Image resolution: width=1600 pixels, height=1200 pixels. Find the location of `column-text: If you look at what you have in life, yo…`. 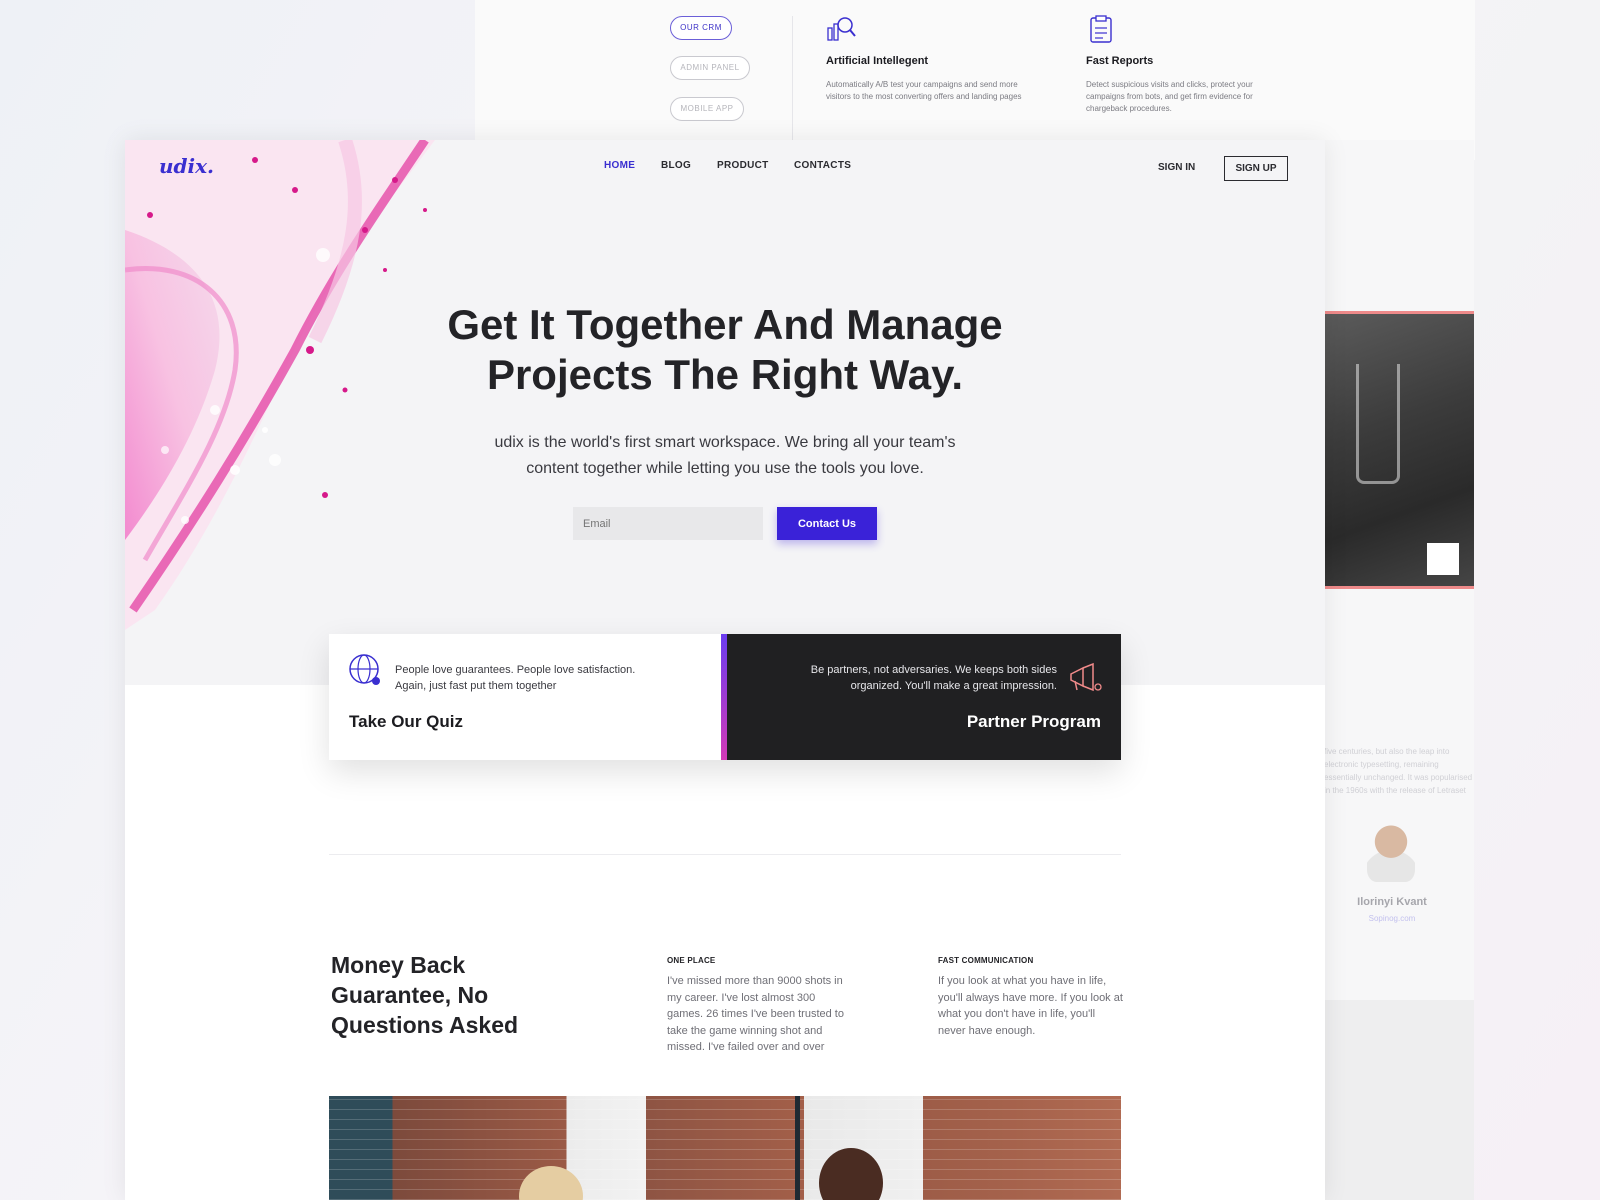

column-text: If you look at what you have in life, yo… is located at coordinates (1030, 1006).